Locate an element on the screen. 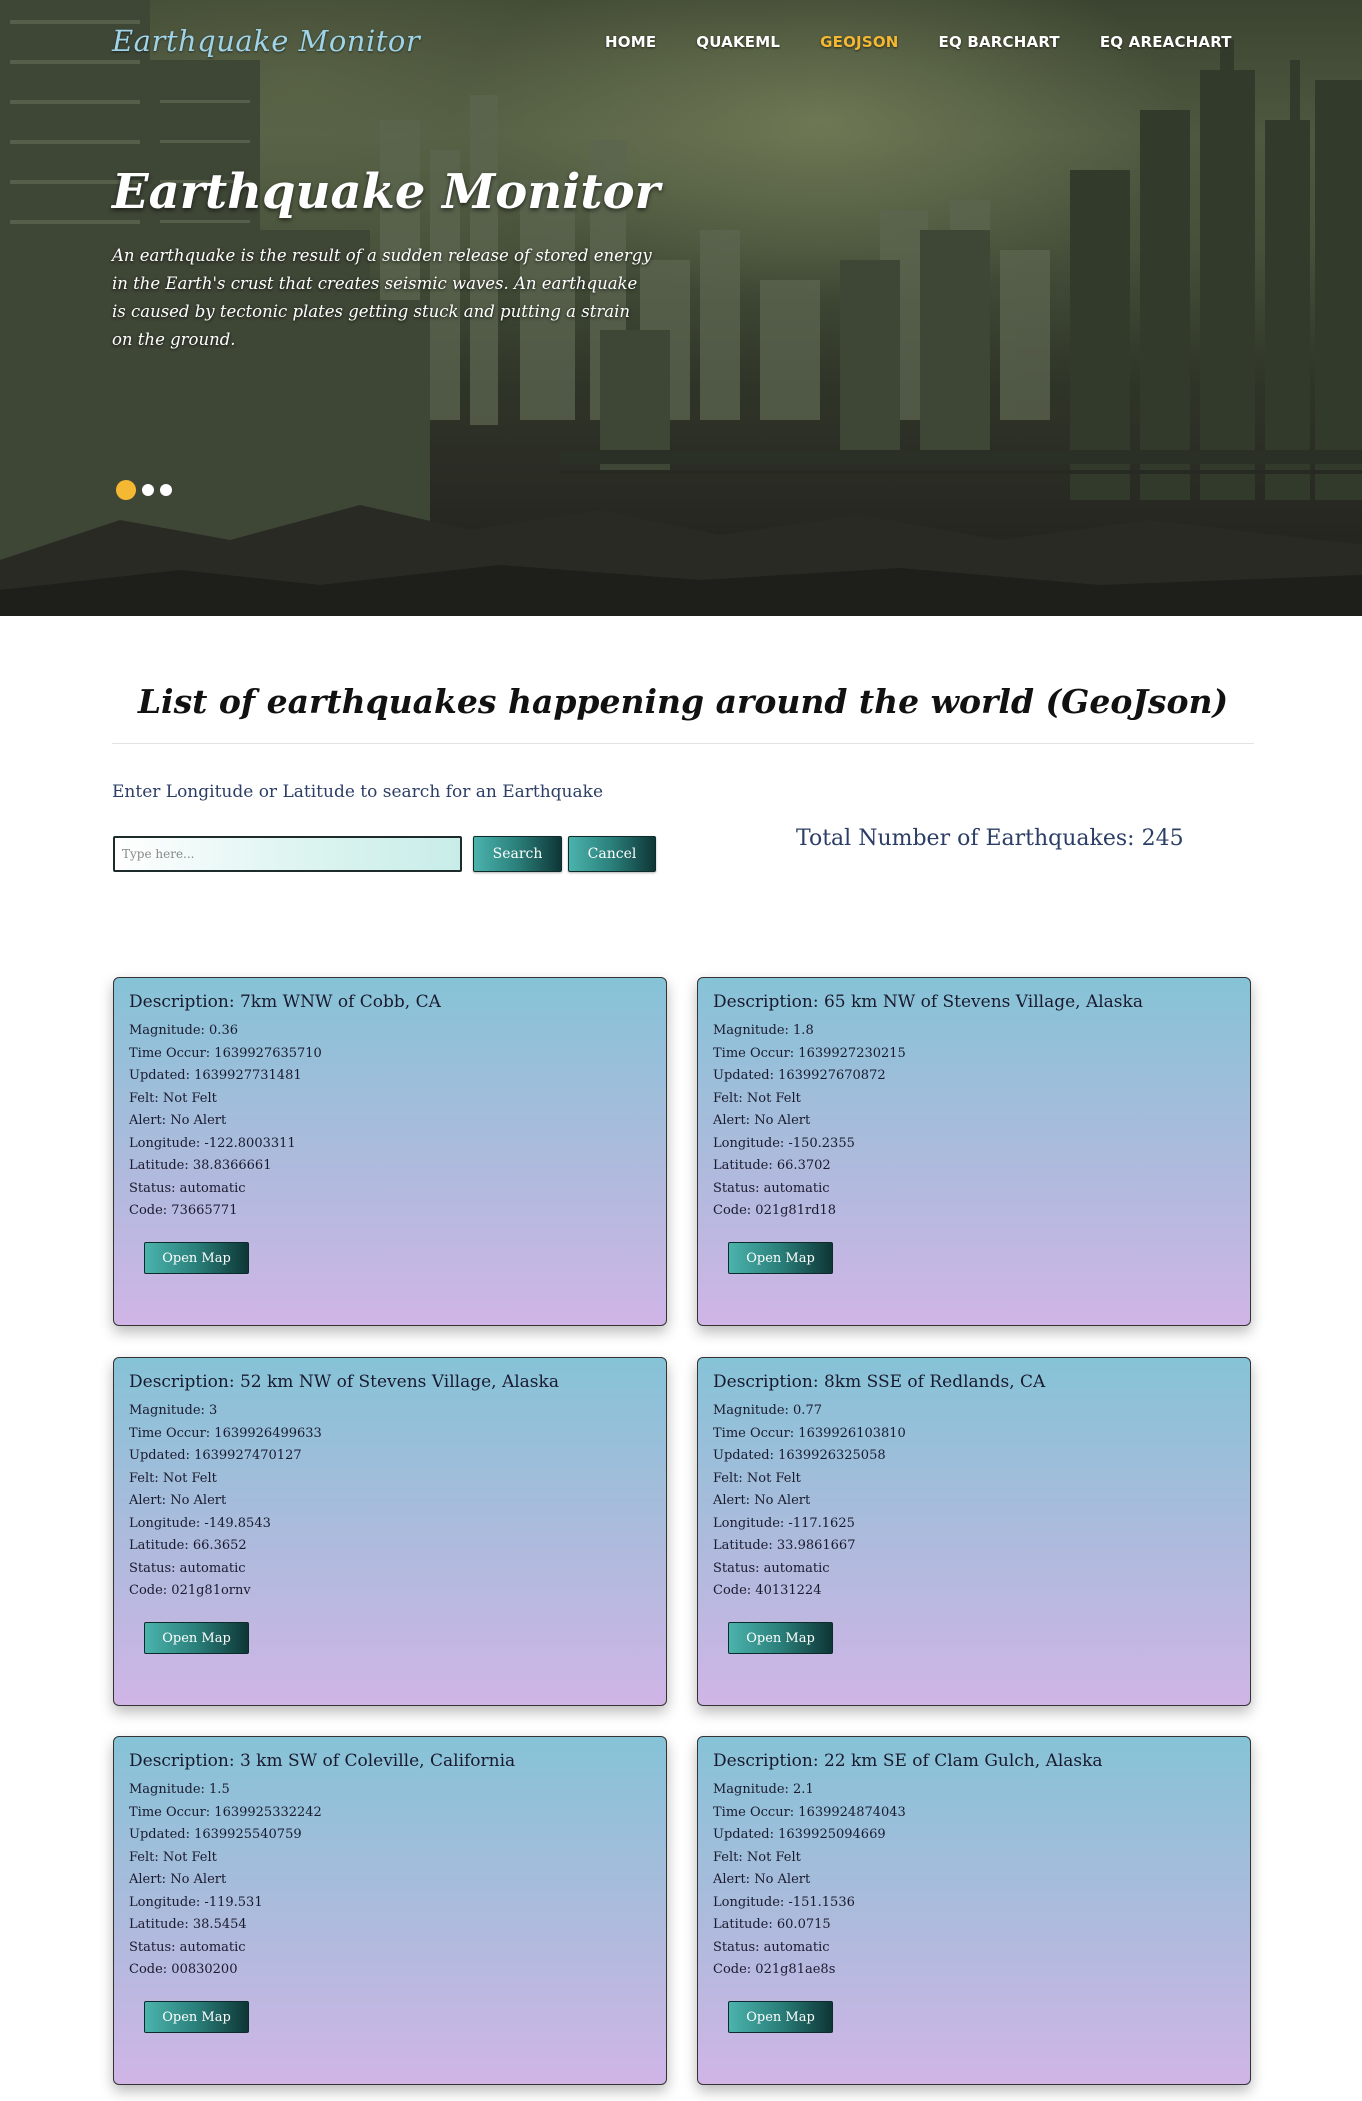 Image resolution: width=1362 pixels, height=2101 pixels. card-latitude: Latitude: 38.5454 is located at coordinates (188, 1924).